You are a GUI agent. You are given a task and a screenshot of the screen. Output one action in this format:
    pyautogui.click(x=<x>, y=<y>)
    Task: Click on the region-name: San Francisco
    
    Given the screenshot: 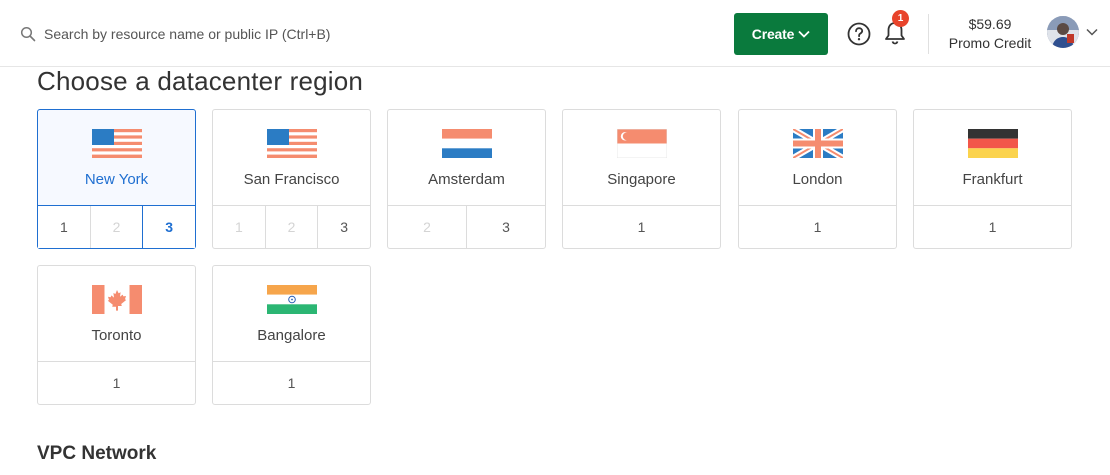 What is the action you would take?
    pyautogui.click(x=291, y=179)
    